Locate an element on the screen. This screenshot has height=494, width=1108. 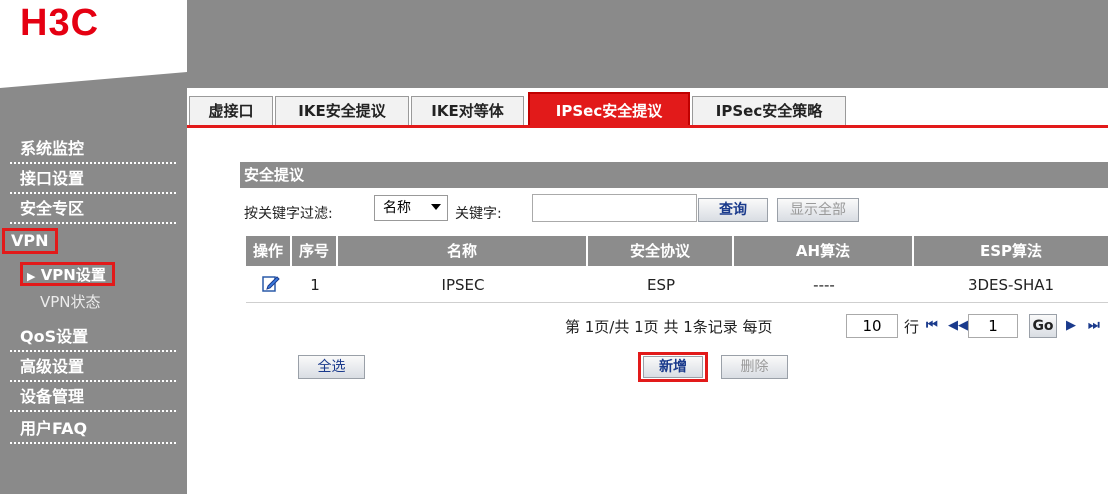
page-size-input: 10 is located at coordinates (872, 326).